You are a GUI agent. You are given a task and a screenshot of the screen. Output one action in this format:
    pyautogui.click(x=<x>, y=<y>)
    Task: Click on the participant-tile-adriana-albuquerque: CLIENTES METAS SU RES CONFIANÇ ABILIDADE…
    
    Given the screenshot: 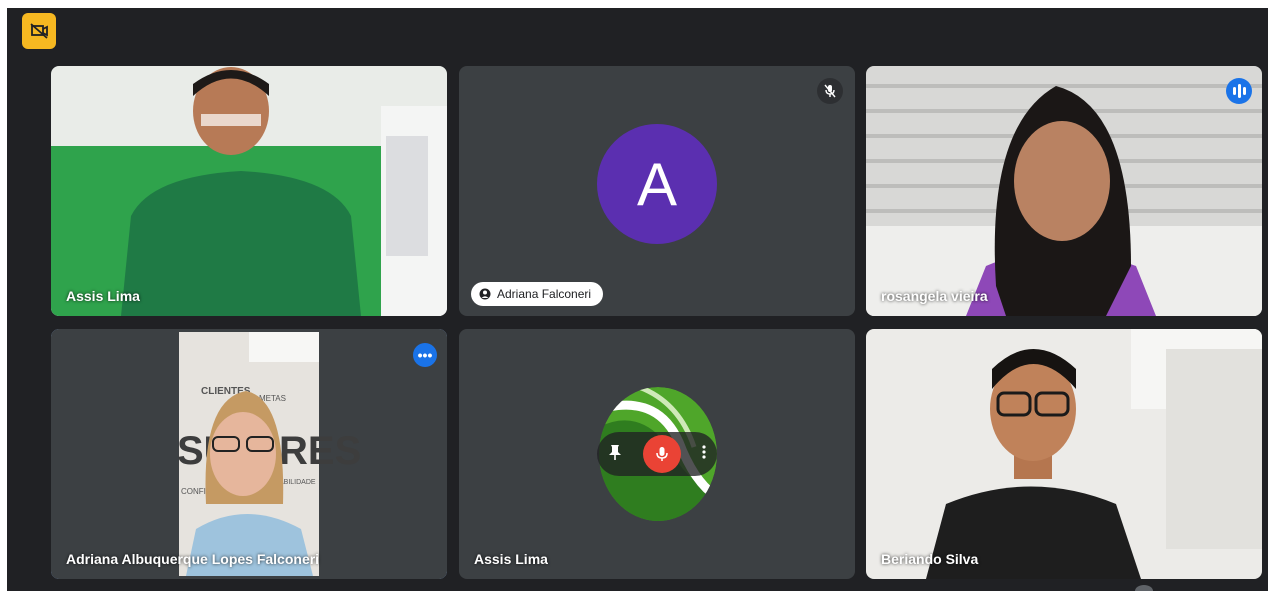 What is the action you would take?
    pyautogui.click(x=249, y=454)
    